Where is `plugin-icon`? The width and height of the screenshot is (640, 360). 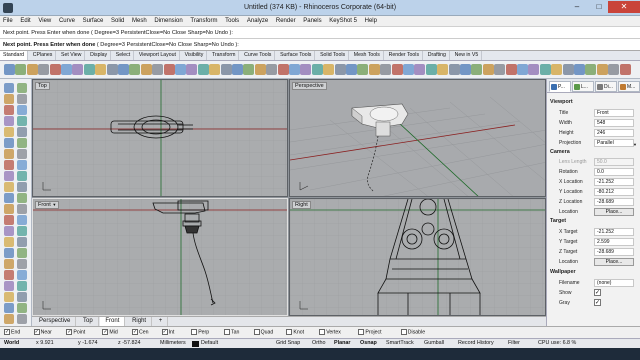
plugin-icon is located at coordinates (579, 69).